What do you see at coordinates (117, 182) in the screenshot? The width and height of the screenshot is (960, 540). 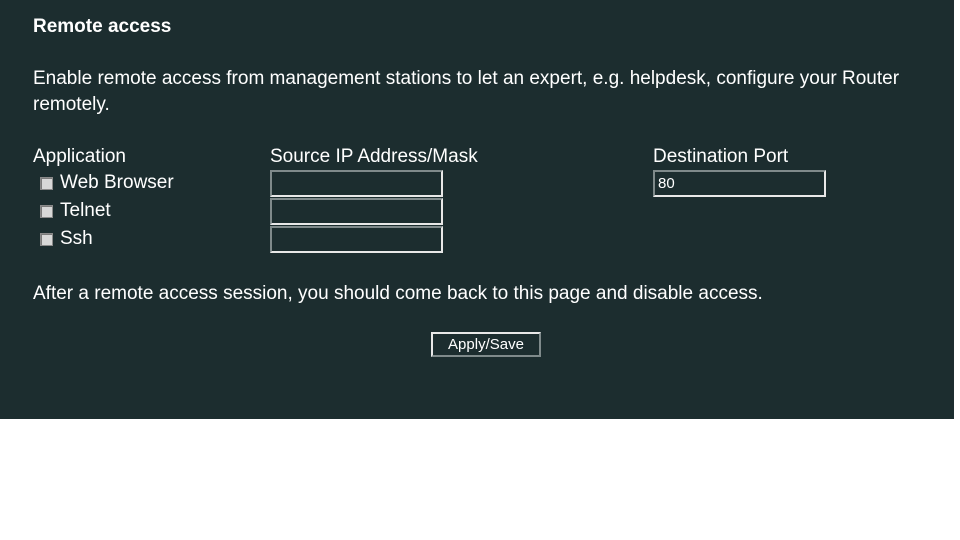 I see `web-browser-label: Web Browser` at bounding box center [117, 182].